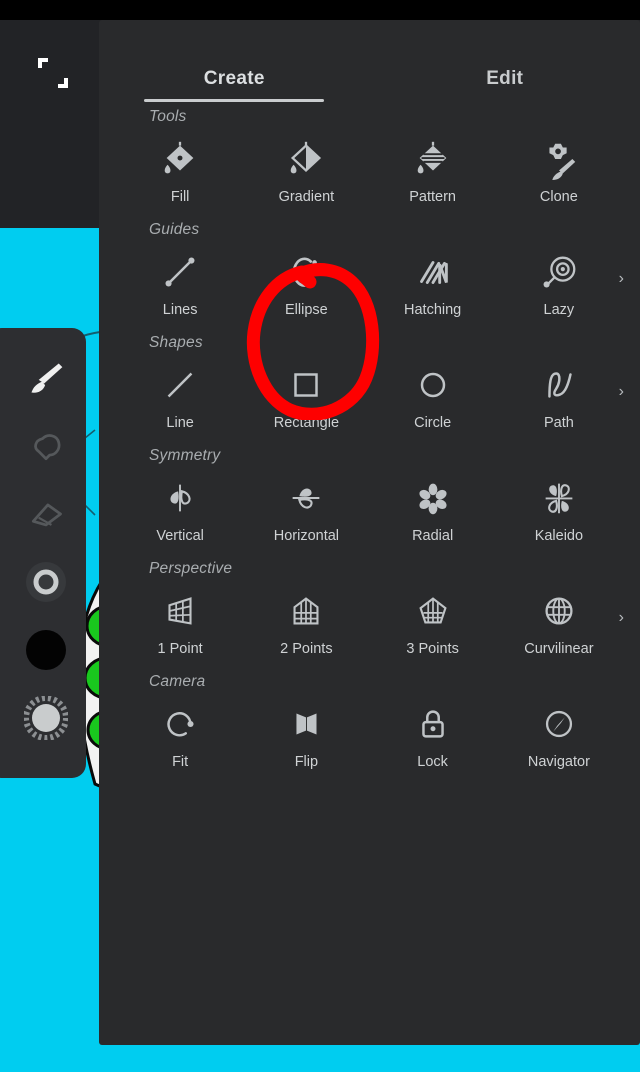  I want to click on symmetry-horizontal: Horizontal, so click(306, 505).